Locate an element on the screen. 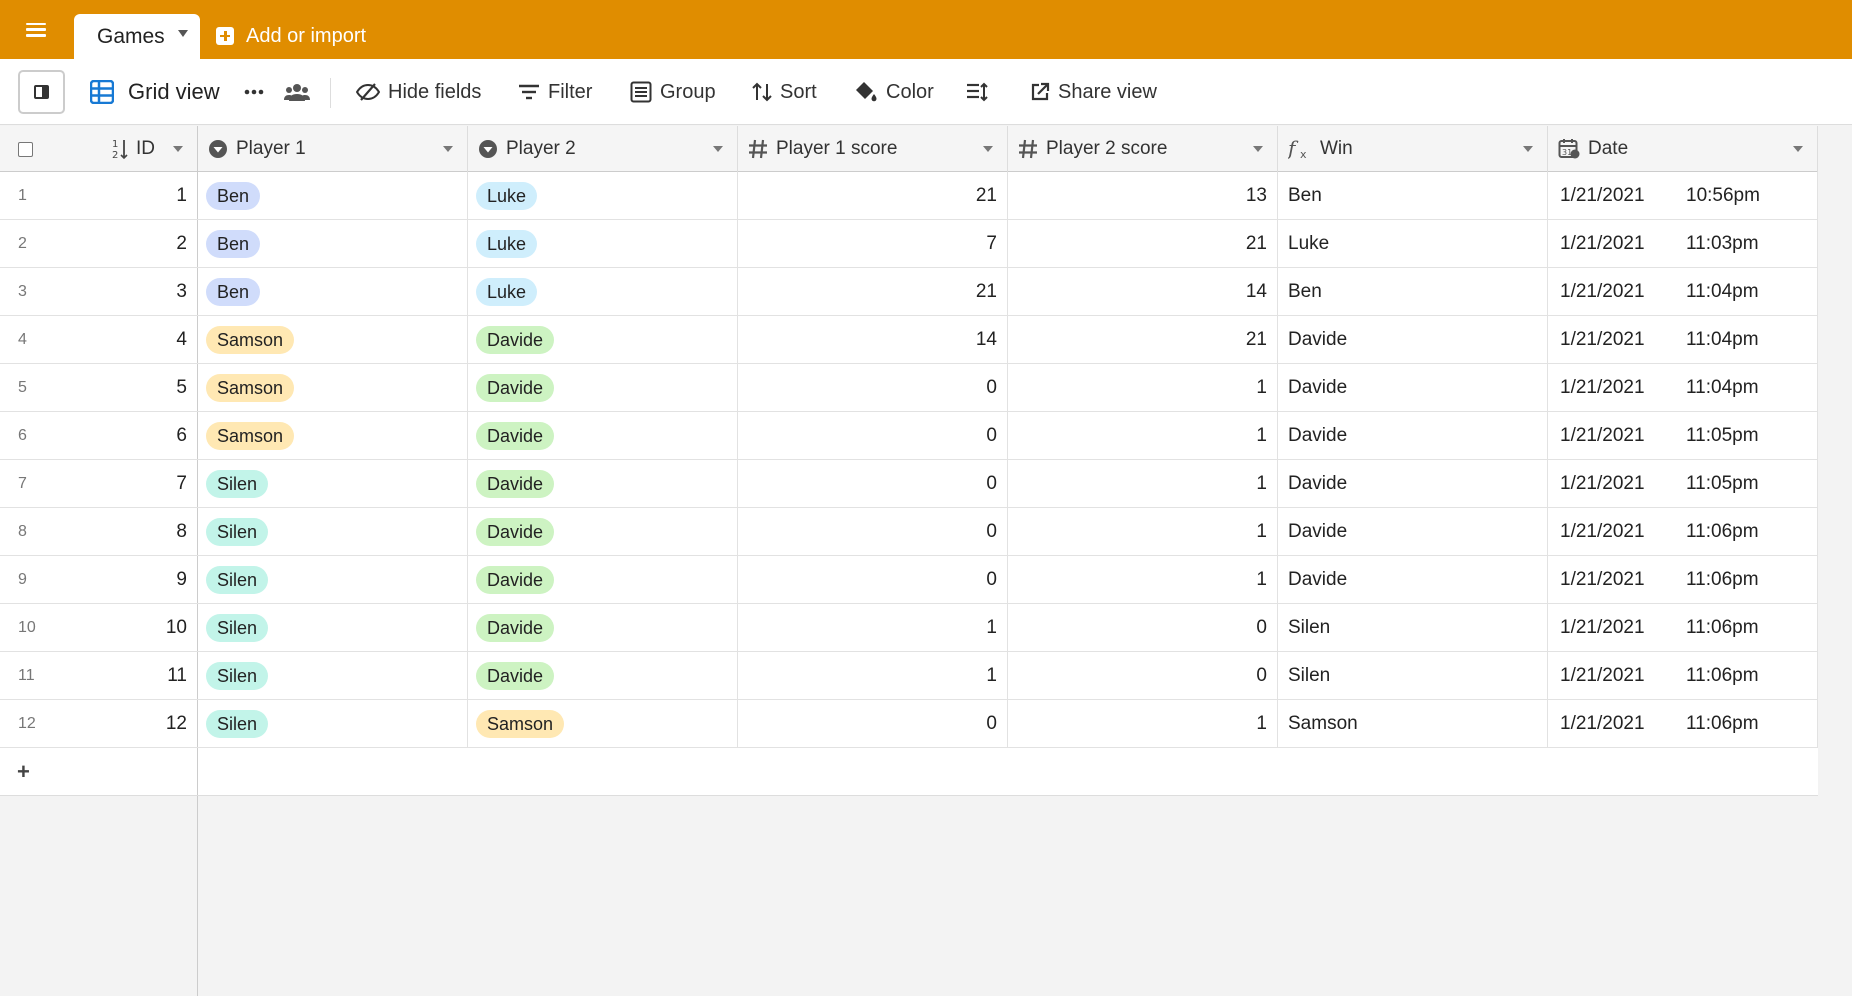 This screenshot has height=996, width=1852. player1-cell: Ben is located at coordinates (333, 195).